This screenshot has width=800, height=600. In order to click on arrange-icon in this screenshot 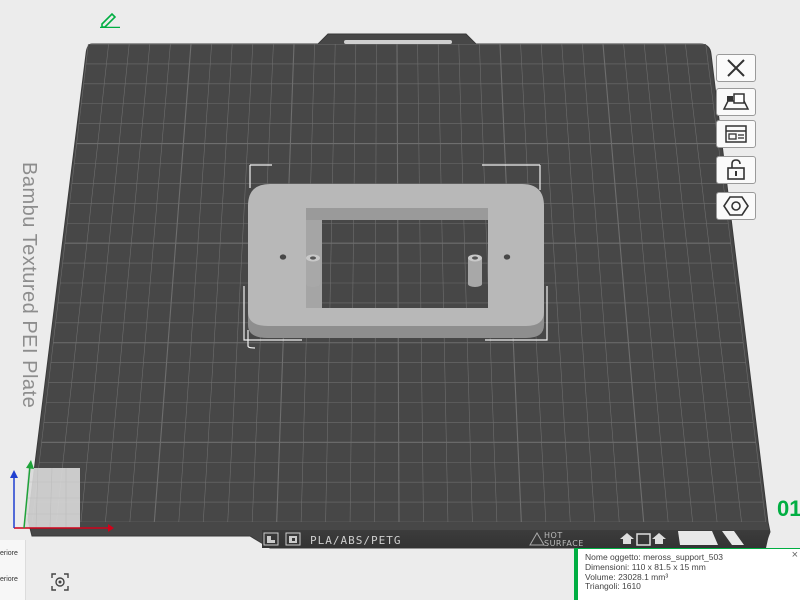, I will do `click(736, 102)`.